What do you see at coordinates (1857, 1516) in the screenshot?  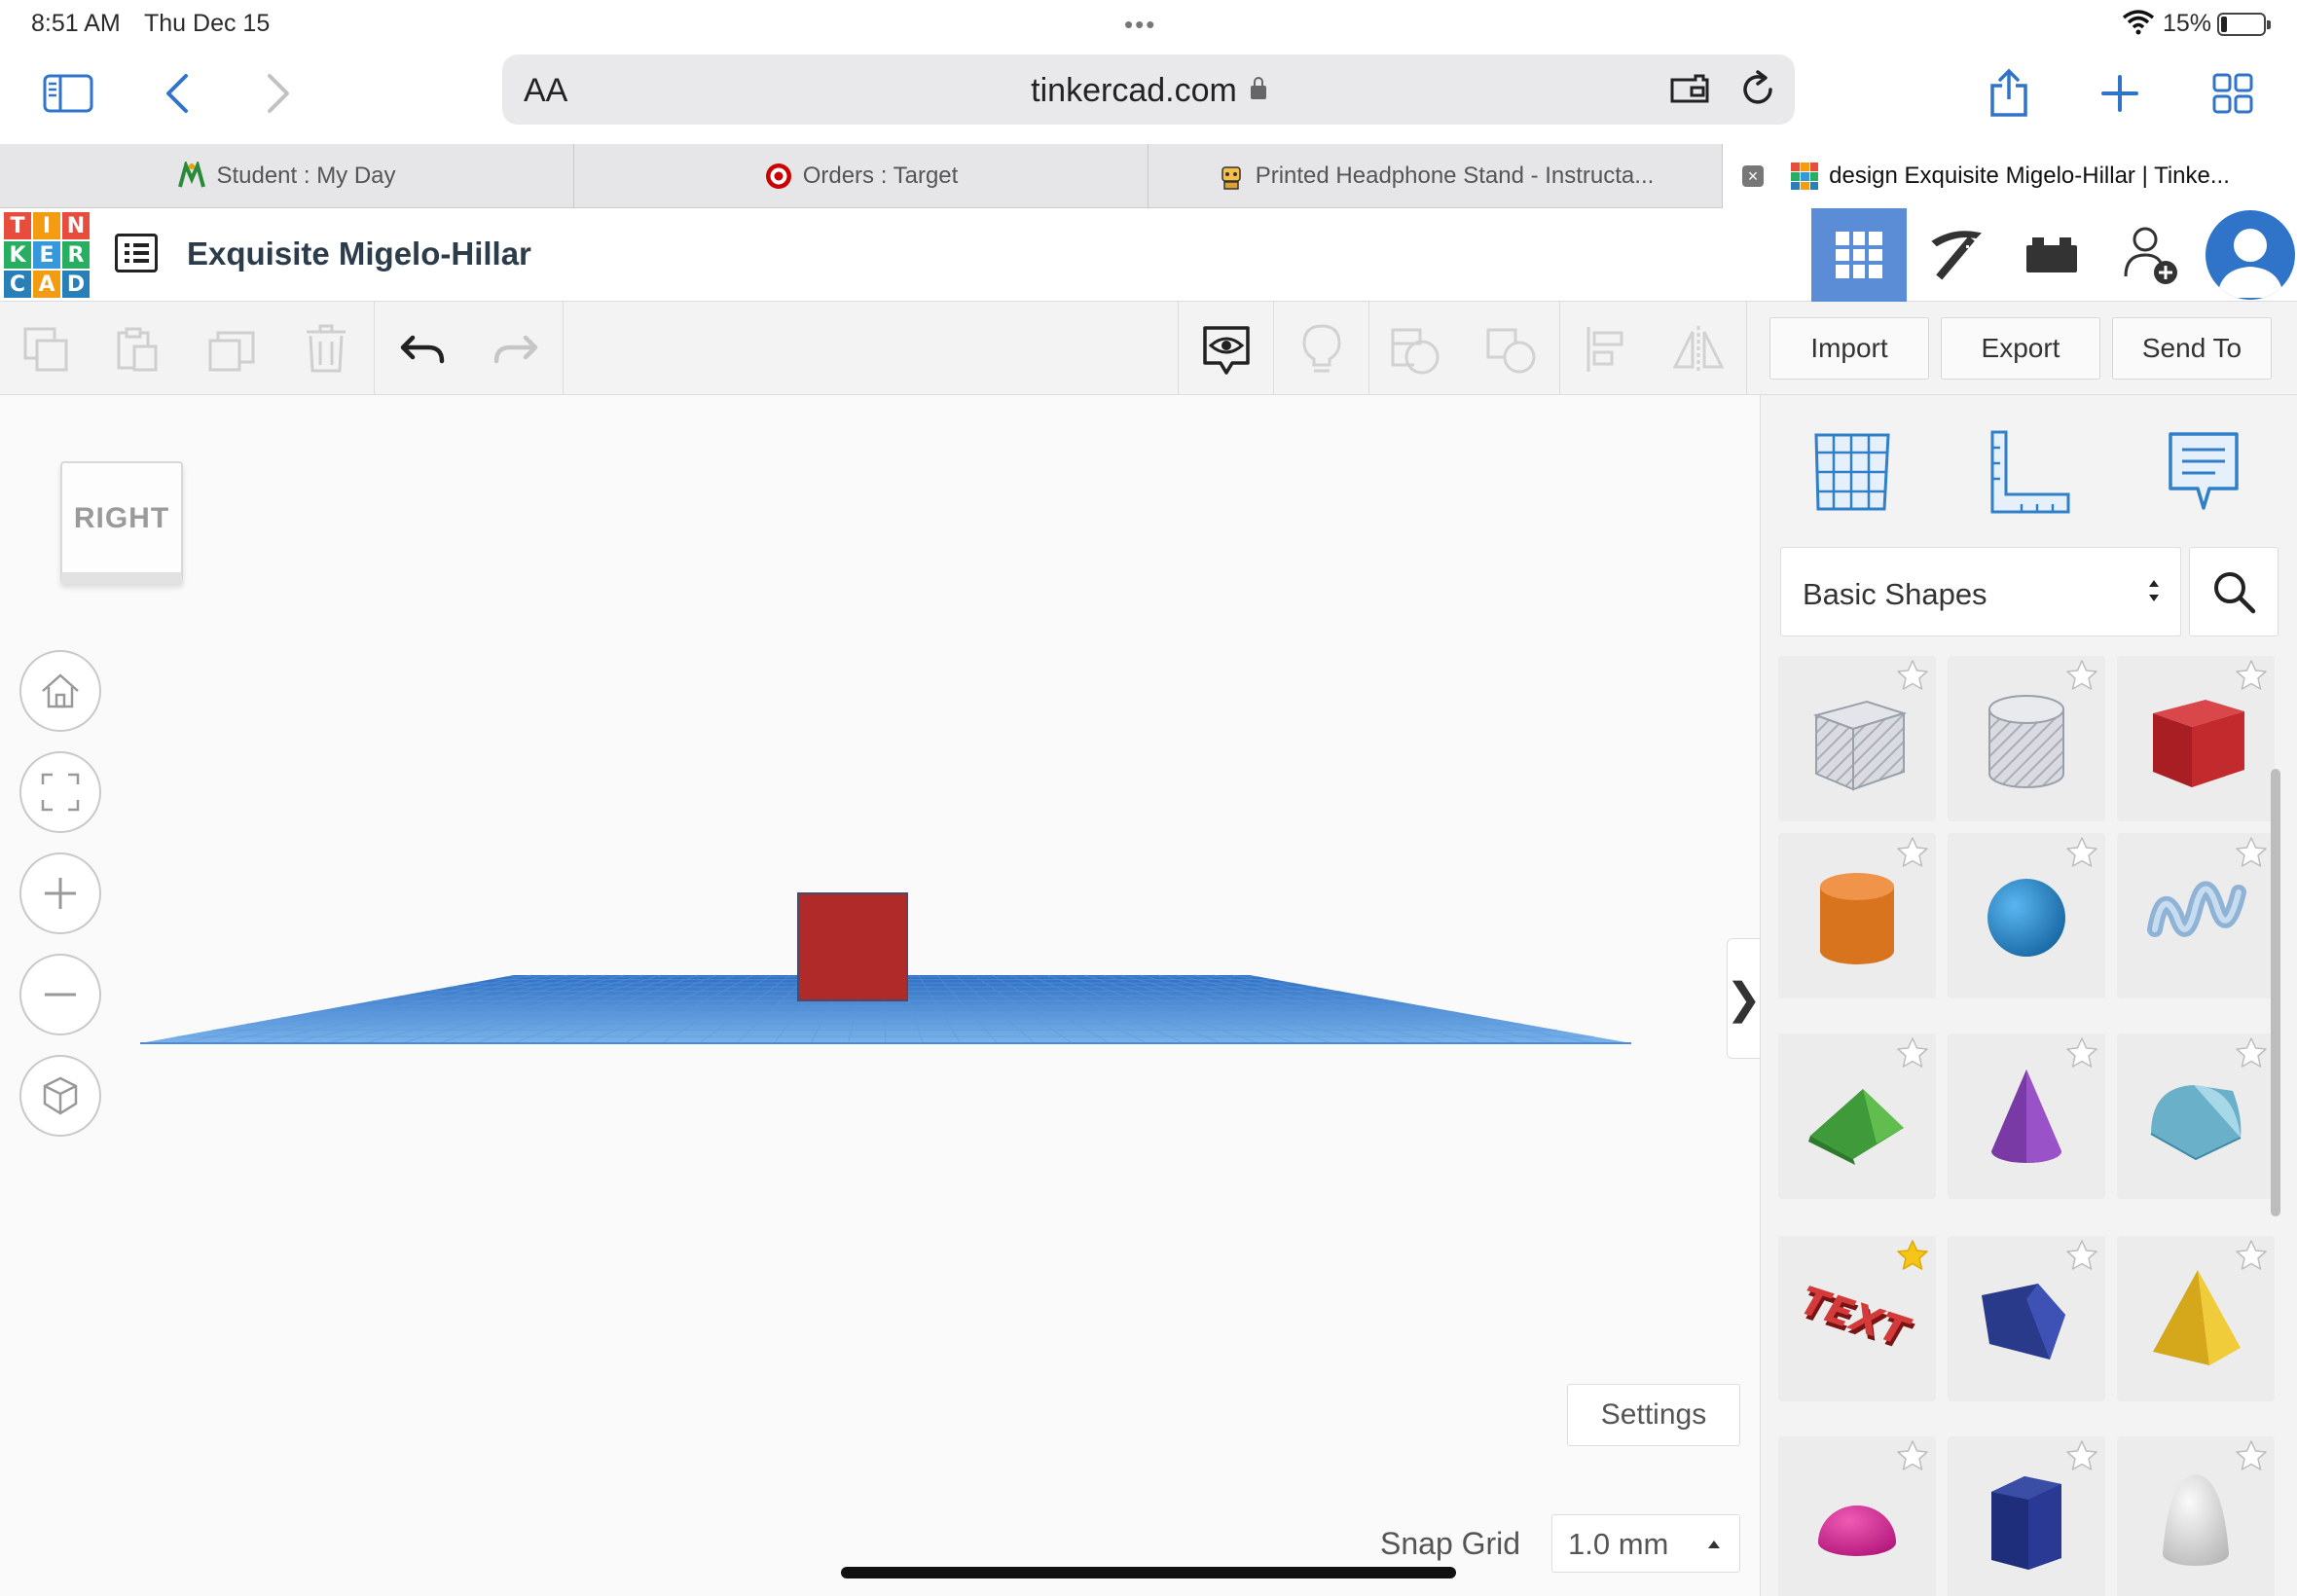 I see `shape-tile-half-sphere` at bounding box center [1857, 1516].